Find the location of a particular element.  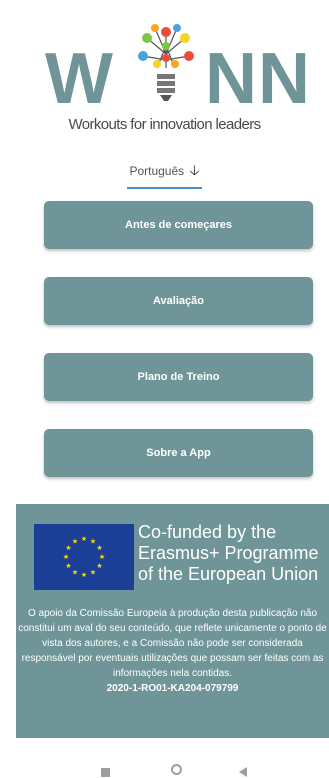

language-label: Português is located at coordinates (157, 171).